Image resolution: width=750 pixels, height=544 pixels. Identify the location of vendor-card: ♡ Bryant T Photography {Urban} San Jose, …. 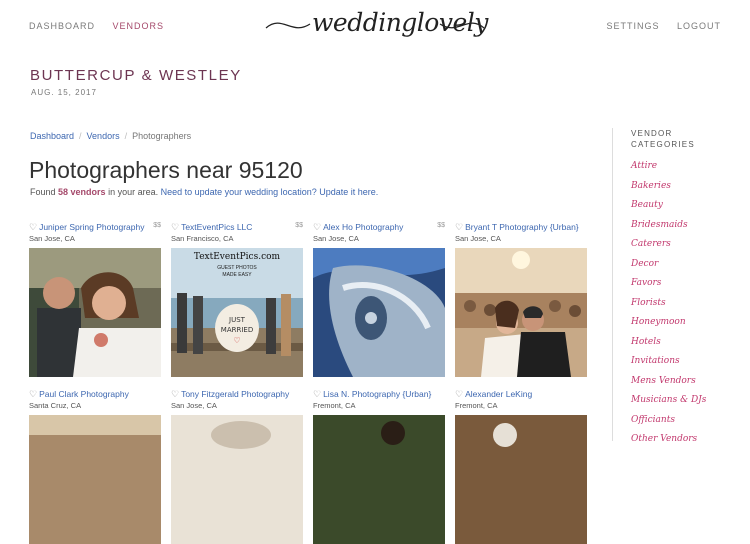
(521, 299).